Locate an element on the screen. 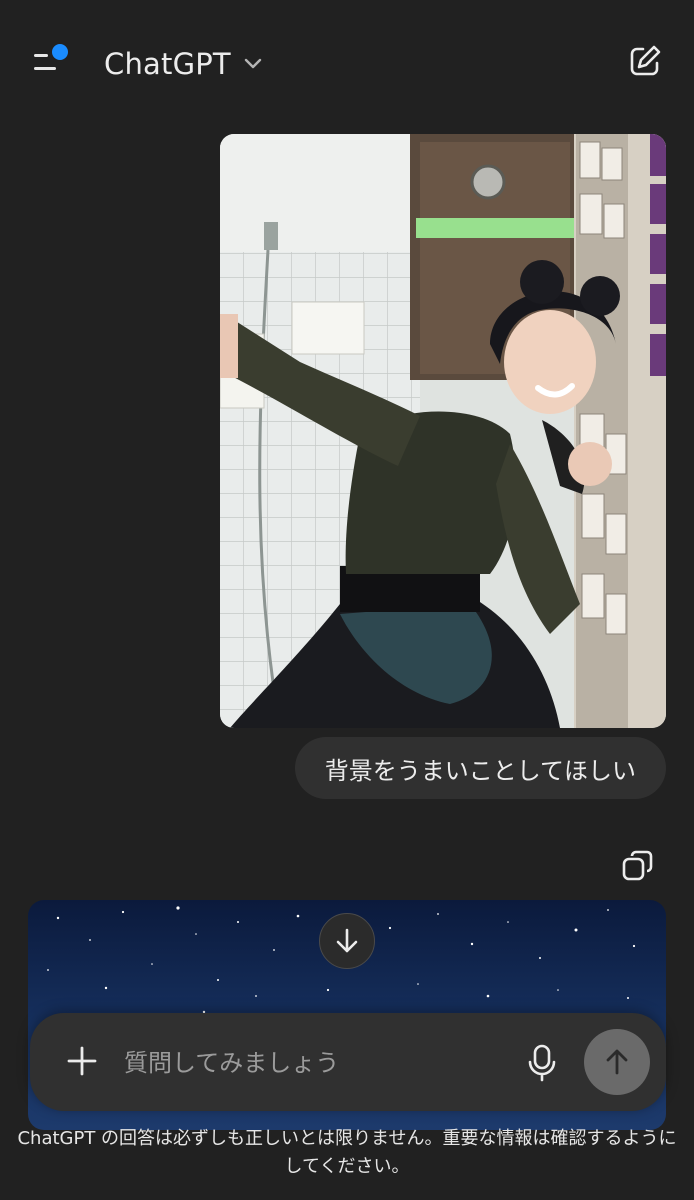 The image size is (694, 1200). plus-icon is located at coordinates (82, 1061).